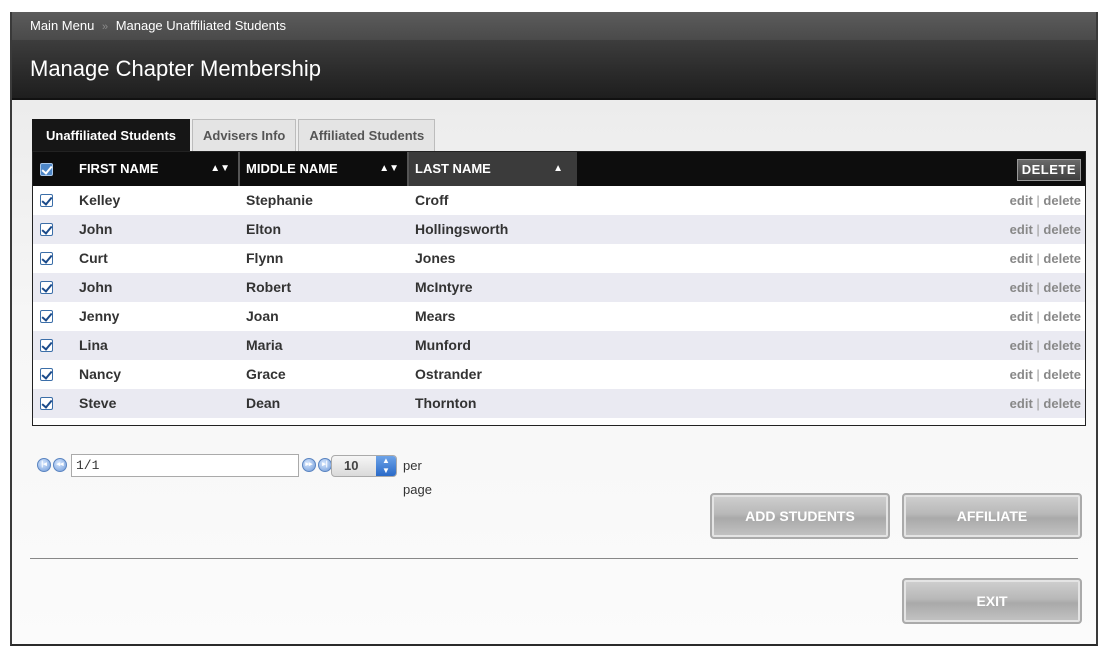  I want to click on tab-unaffiliated-students: Unaffiliated Students, so click(111, 135).